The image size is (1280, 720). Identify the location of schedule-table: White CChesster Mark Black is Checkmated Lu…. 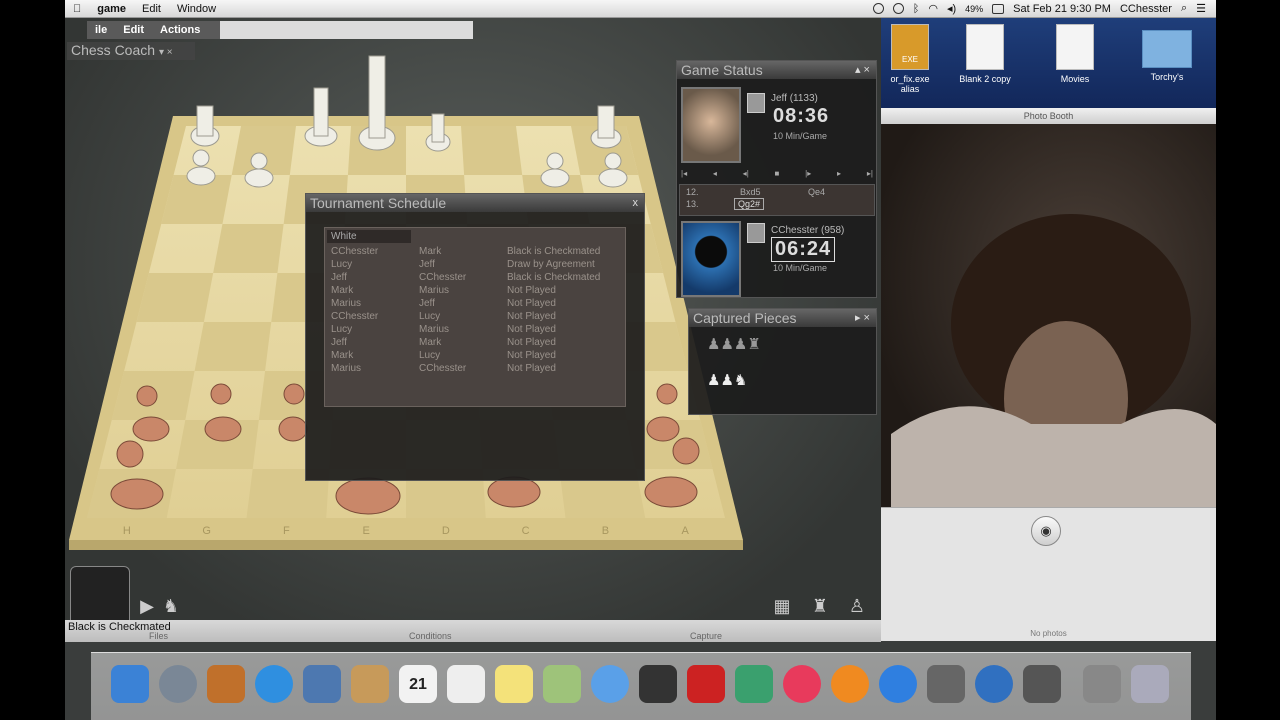
(475, 317).